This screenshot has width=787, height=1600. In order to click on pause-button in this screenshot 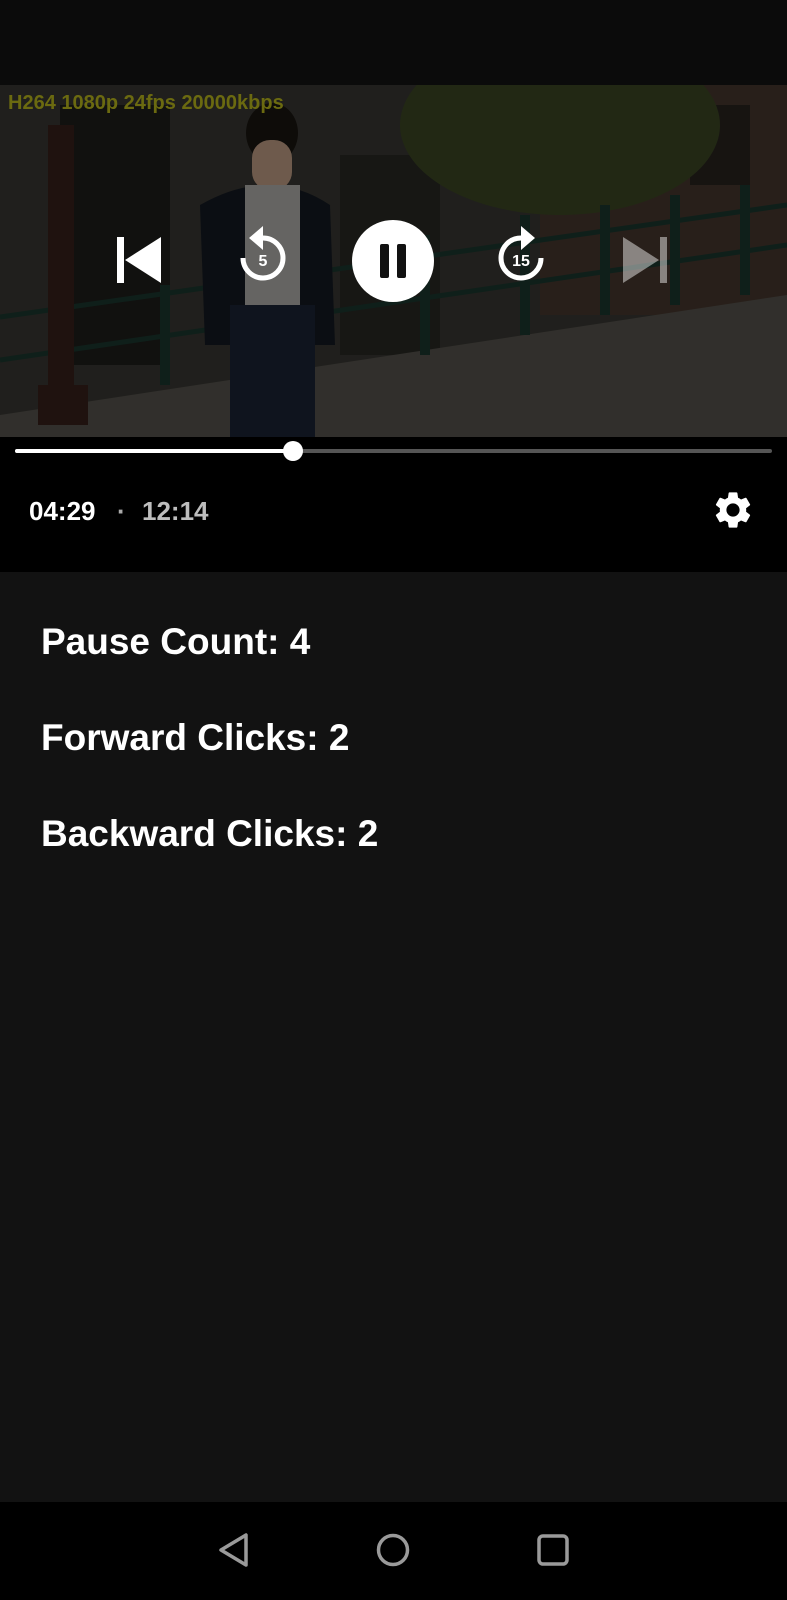, I will do `click(393, 261)`.